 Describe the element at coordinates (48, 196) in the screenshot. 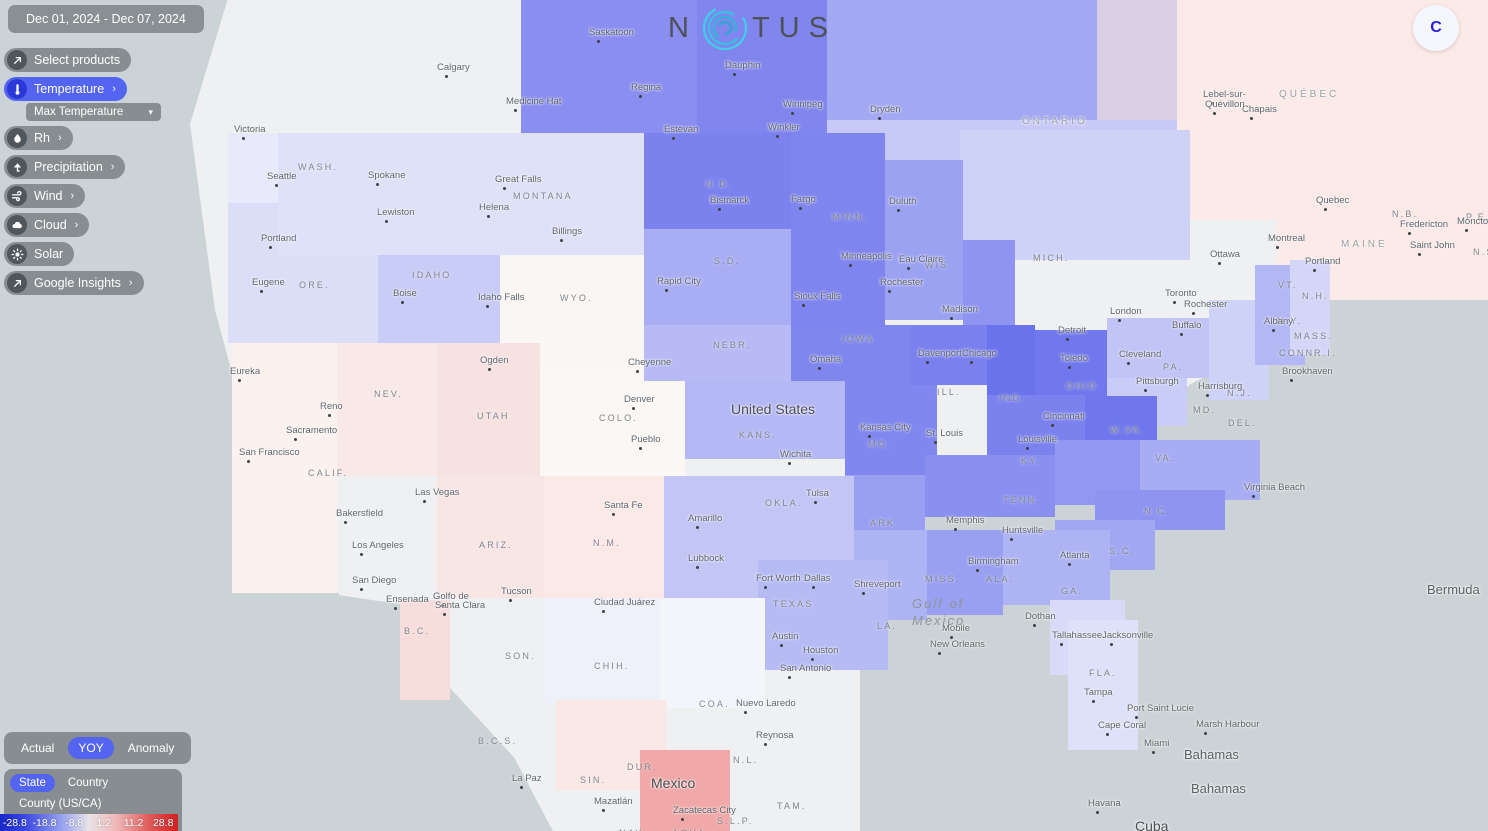

I see `product-label: Wind` at that location.